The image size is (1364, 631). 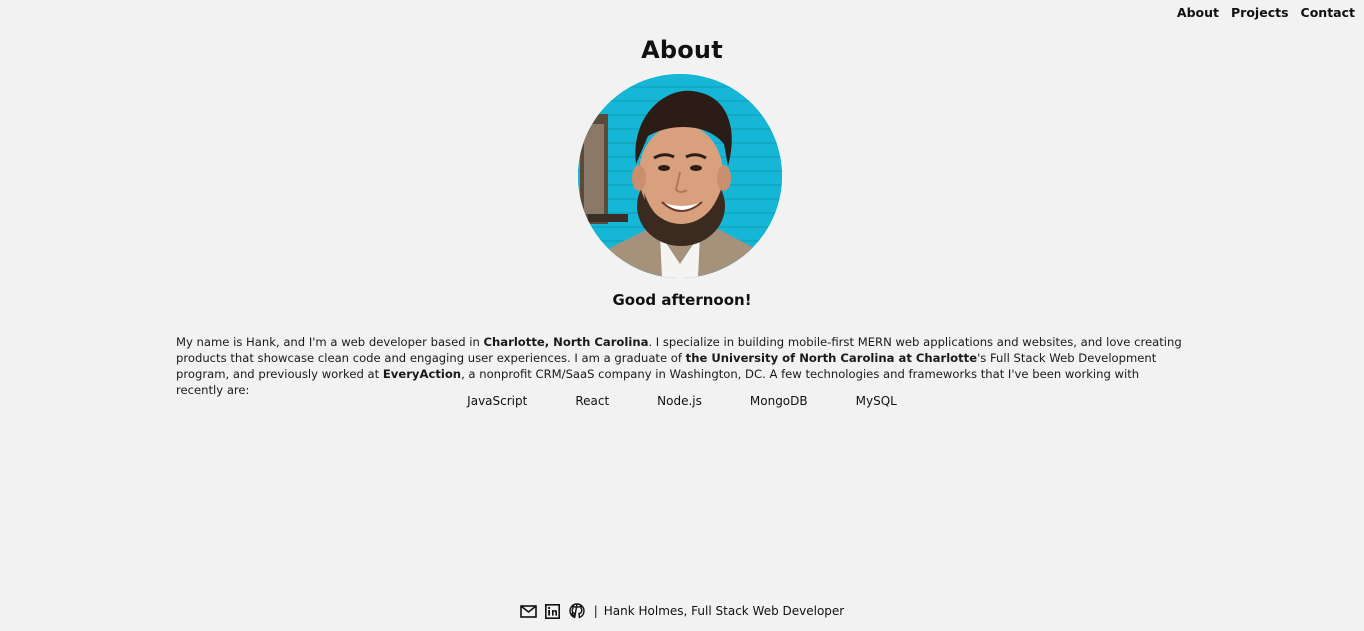 What do you see at coordinates (680, 176) in the screenshot?
I see `profile-photo` at bounding box center [680, 176].